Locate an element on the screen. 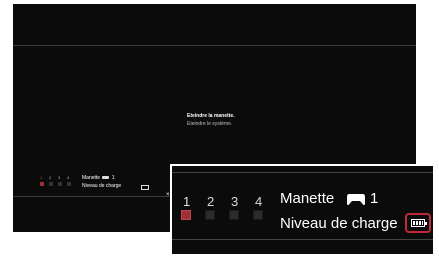 This screenshot has height=260, width=439. mini-controller-number: 1 is located at coordinates (113, 178).